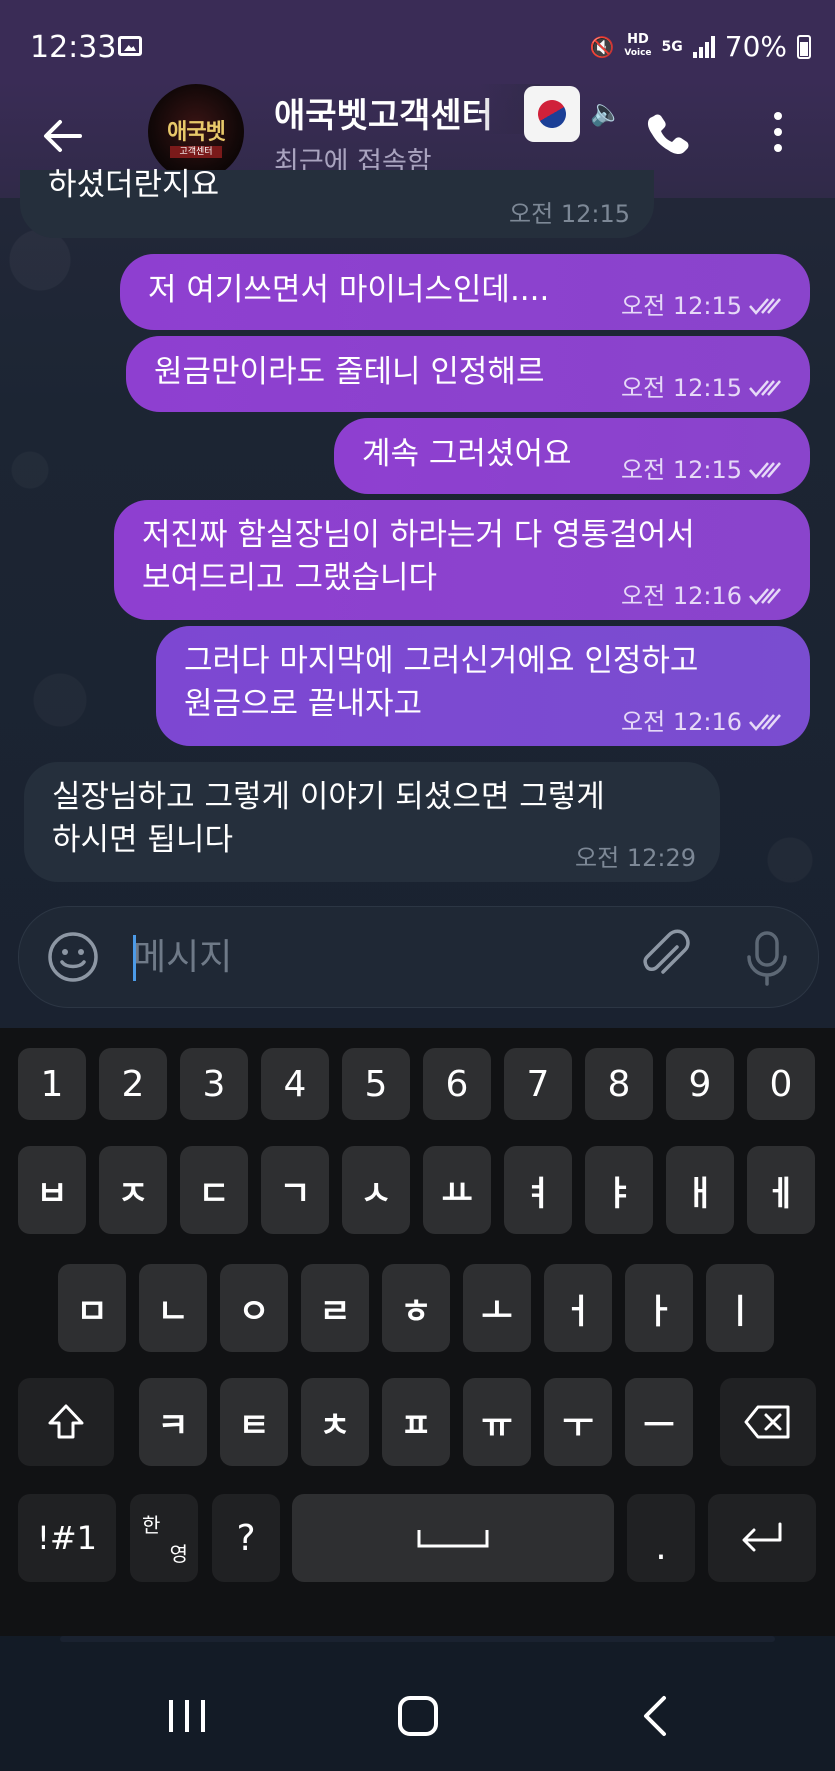  Describe the element at coordinates (655, 1716) in the screenshot. I see `nav-back-icon` at that location.